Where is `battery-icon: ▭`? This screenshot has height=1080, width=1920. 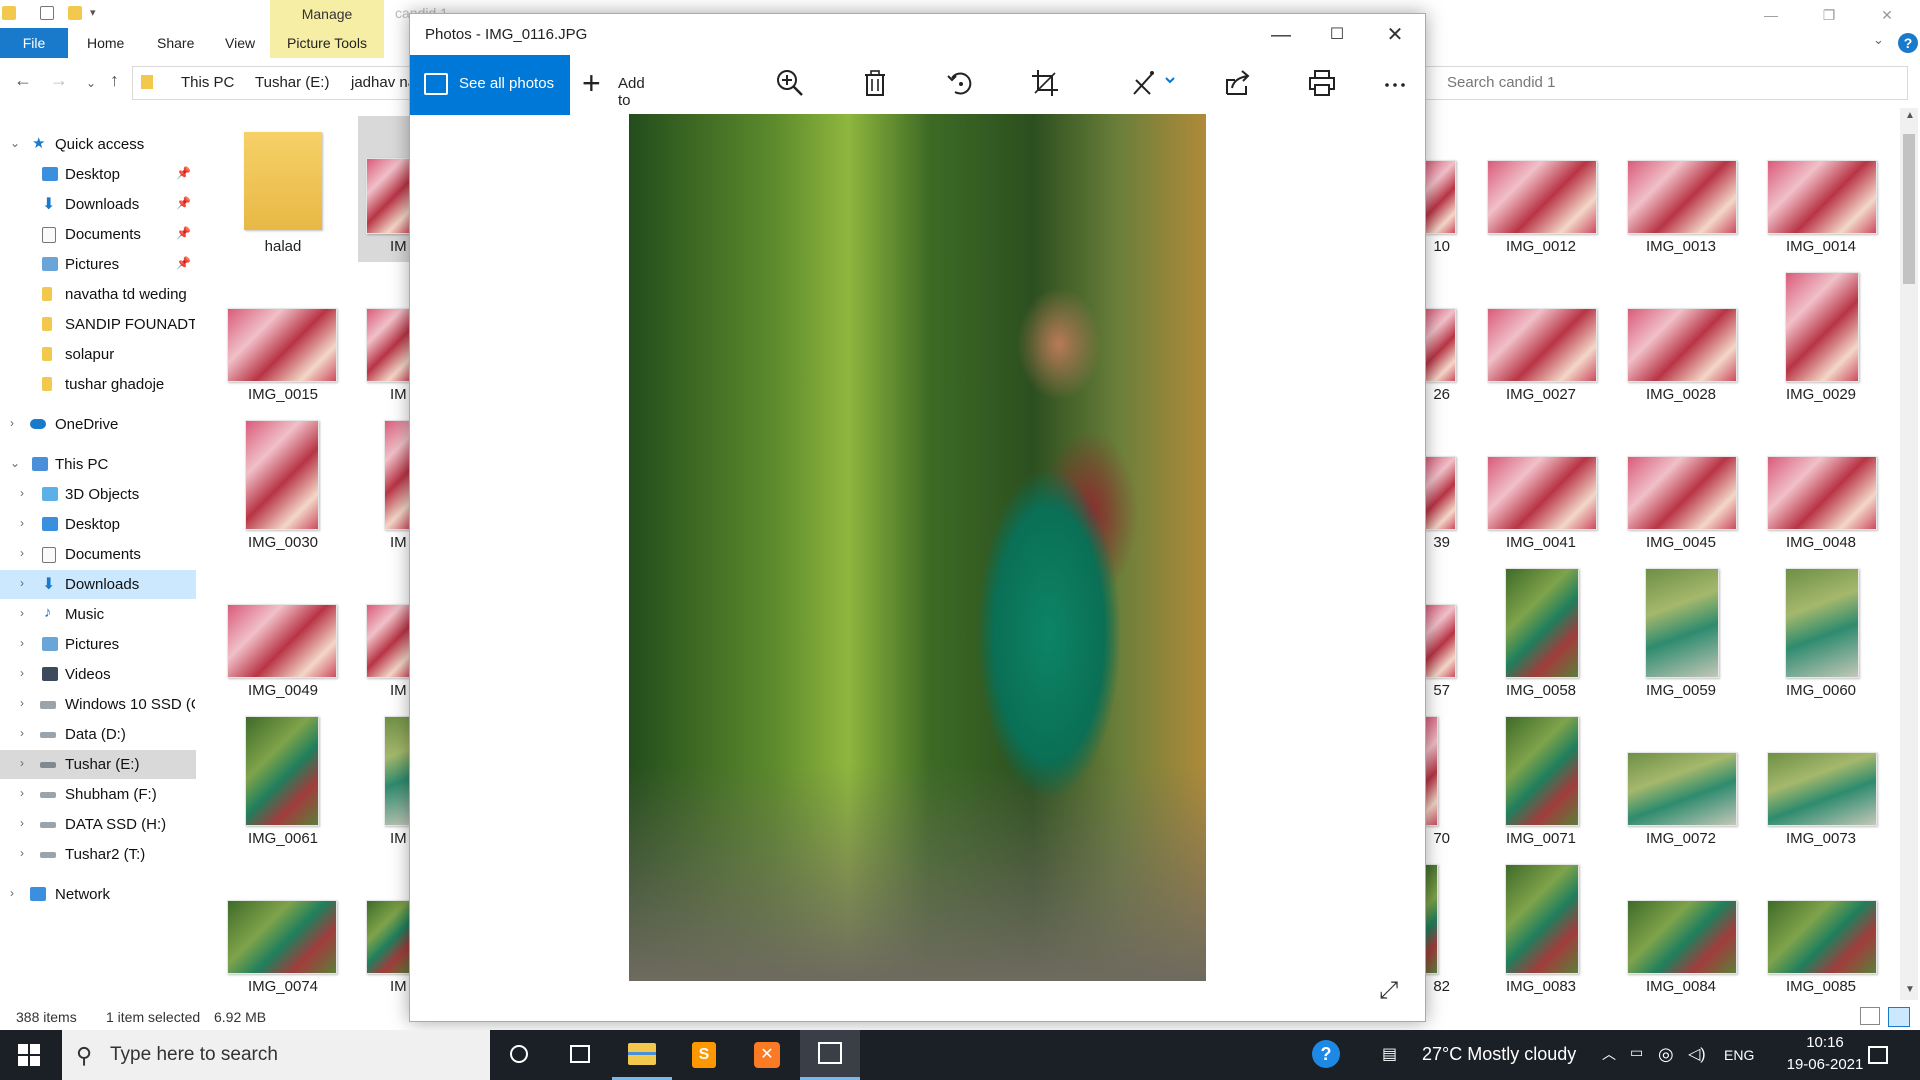 battery-icon: ▭ is located at coordinates (1636, 1052).